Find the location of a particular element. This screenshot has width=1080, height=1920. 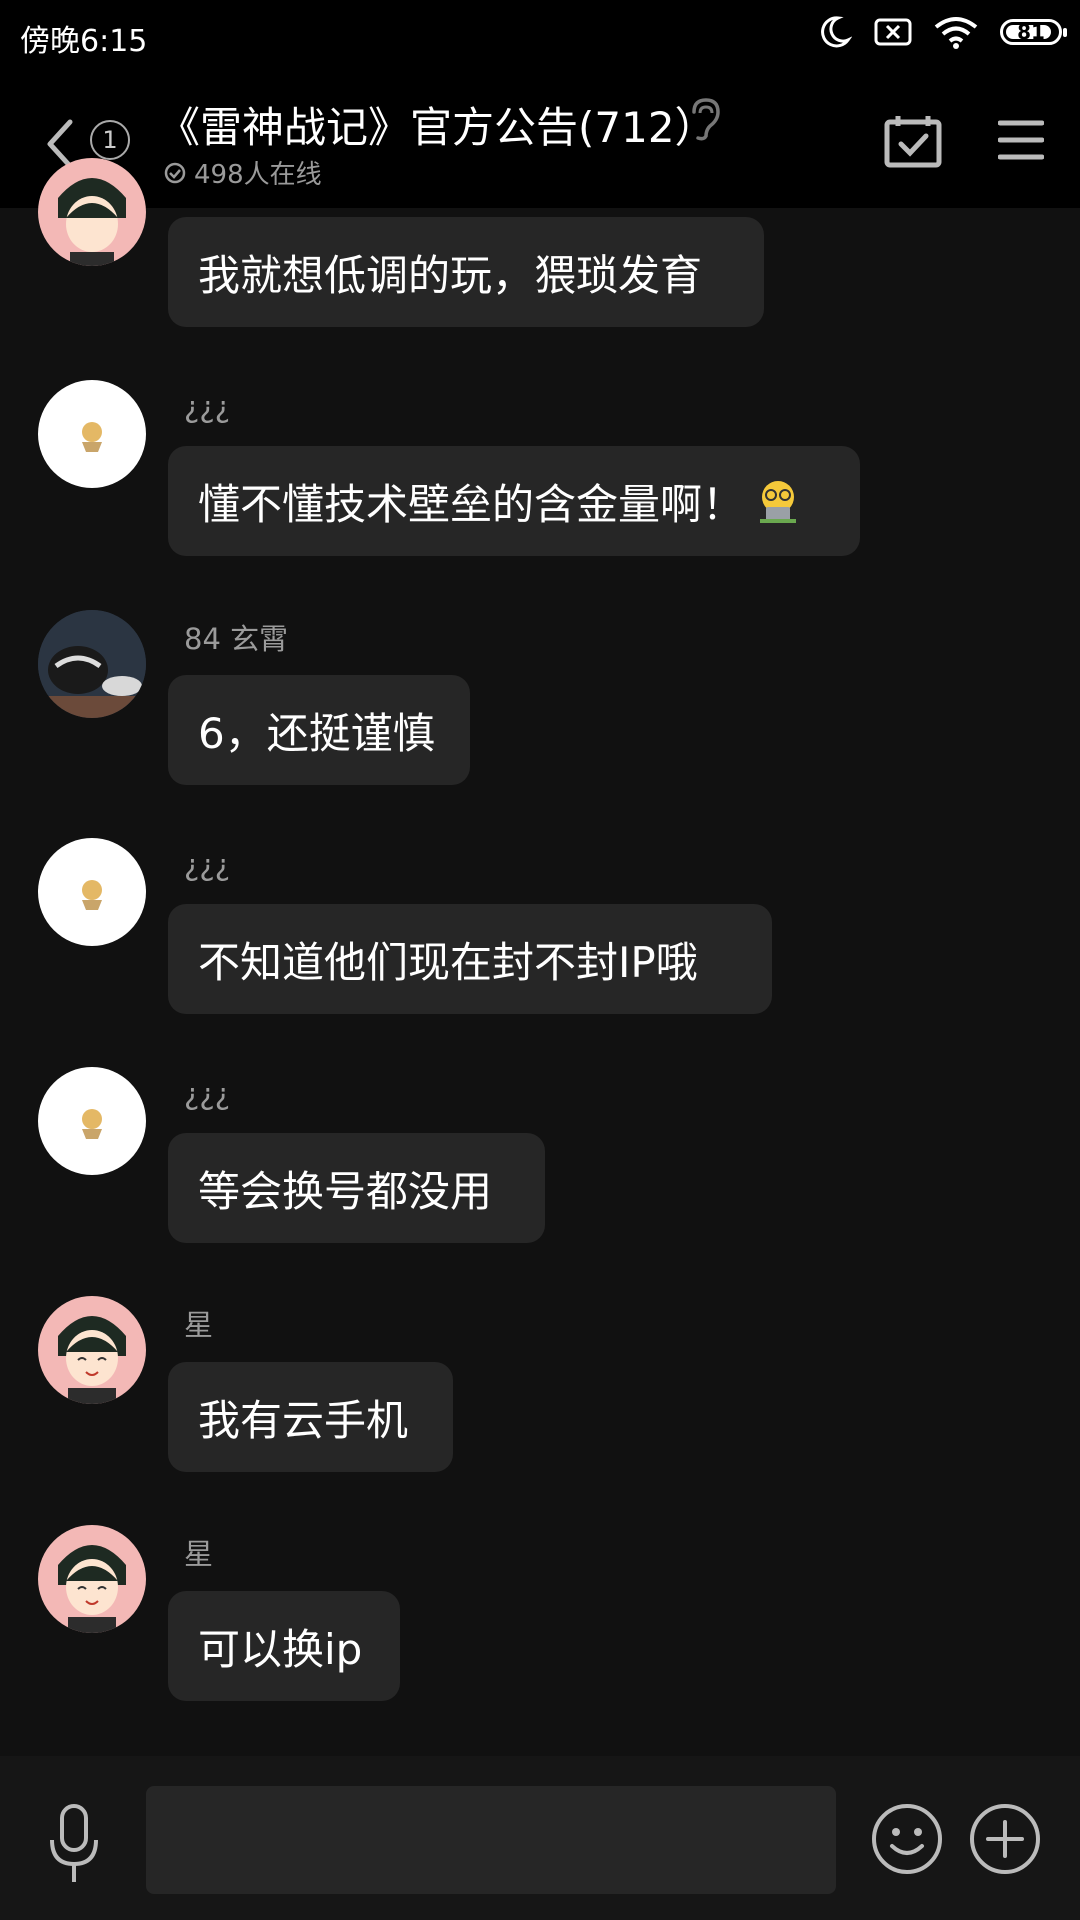

status-icons: 81 is located at coordinates (941, 32).